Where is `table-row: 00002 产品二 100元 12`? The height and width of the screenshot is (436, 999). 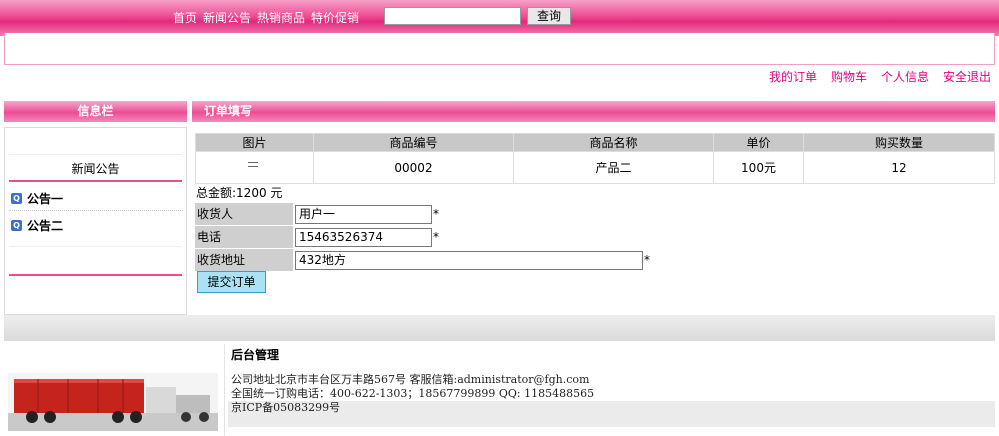
table-row: 00002 产品二 100元 12 is located at coordinates (595, 167).